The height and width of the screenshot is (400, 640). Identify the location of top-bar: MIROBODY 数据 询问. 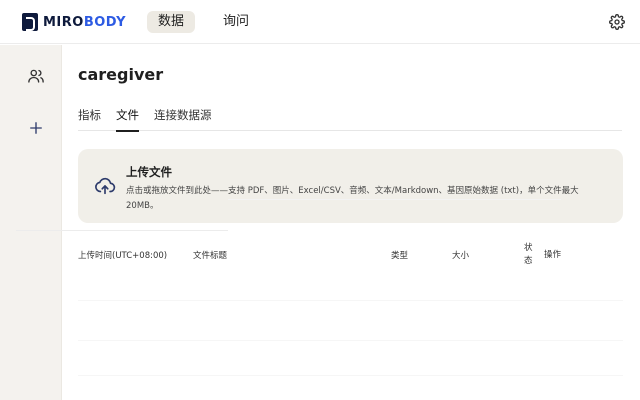
(320, 22).